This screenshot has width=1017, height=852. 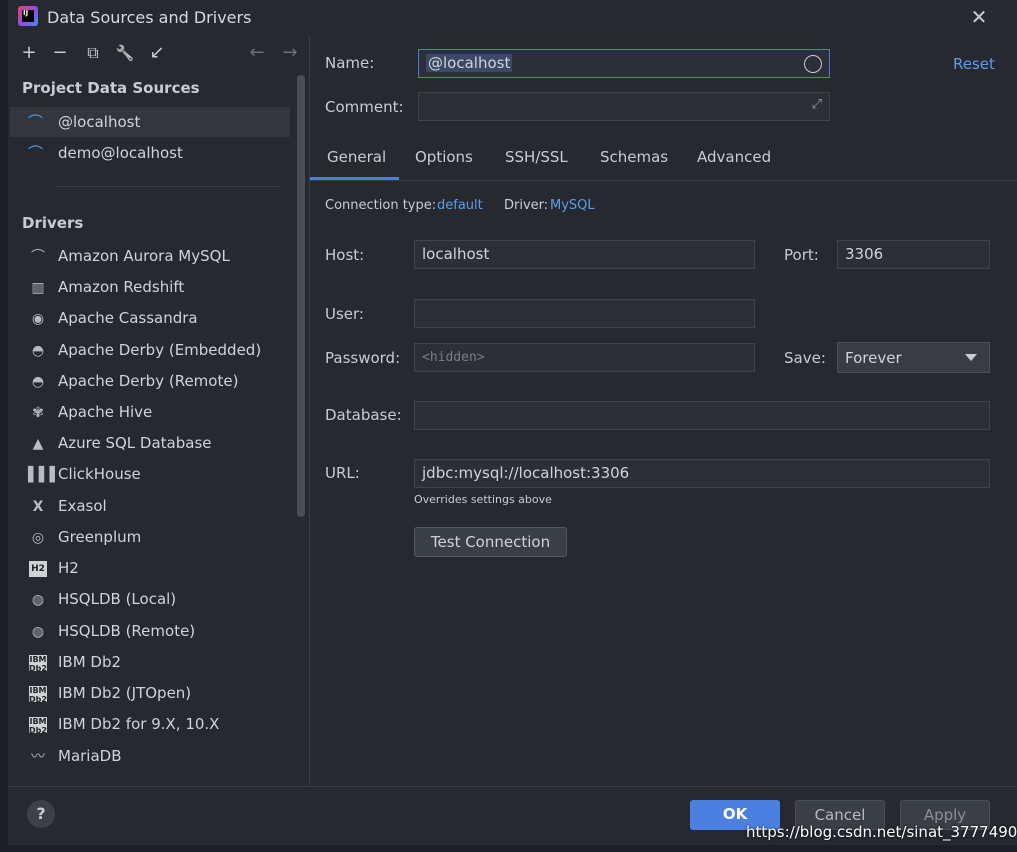 What do you see at coordinates (38, 319) in the screenshot?
I see `cassandra-icon: ◉` at bounding box center [38, 319].